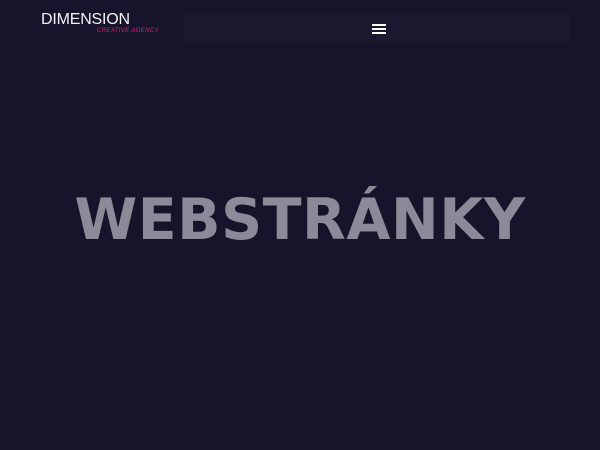 This screenshot has width=600, height=450. Describe the element at coordinates (300, 23) in the screenshot. I see `site-header: DIMENSION CREATIVE AGENCY` at that location.